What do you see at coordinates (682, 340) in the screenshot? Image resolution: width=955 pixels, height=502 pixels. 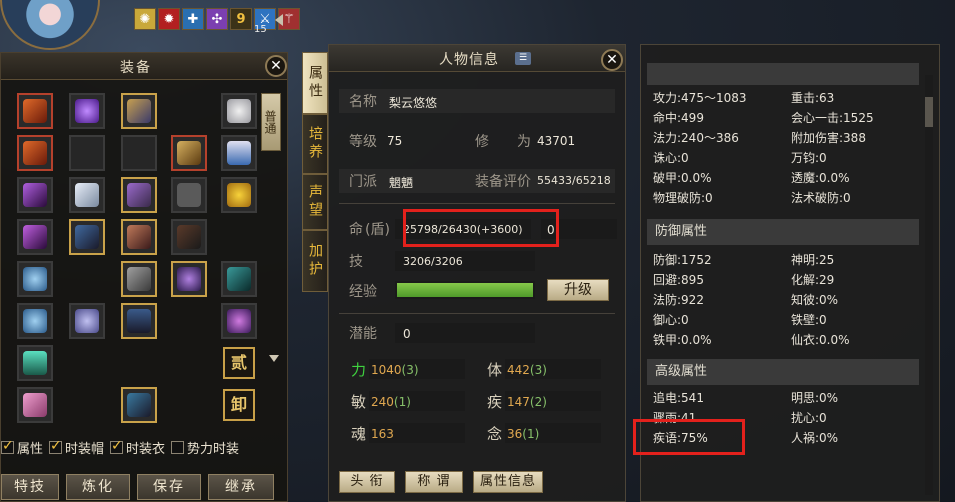 I see `stat-entry: 铁甲:0.0%` at bounding box center [682, 340].